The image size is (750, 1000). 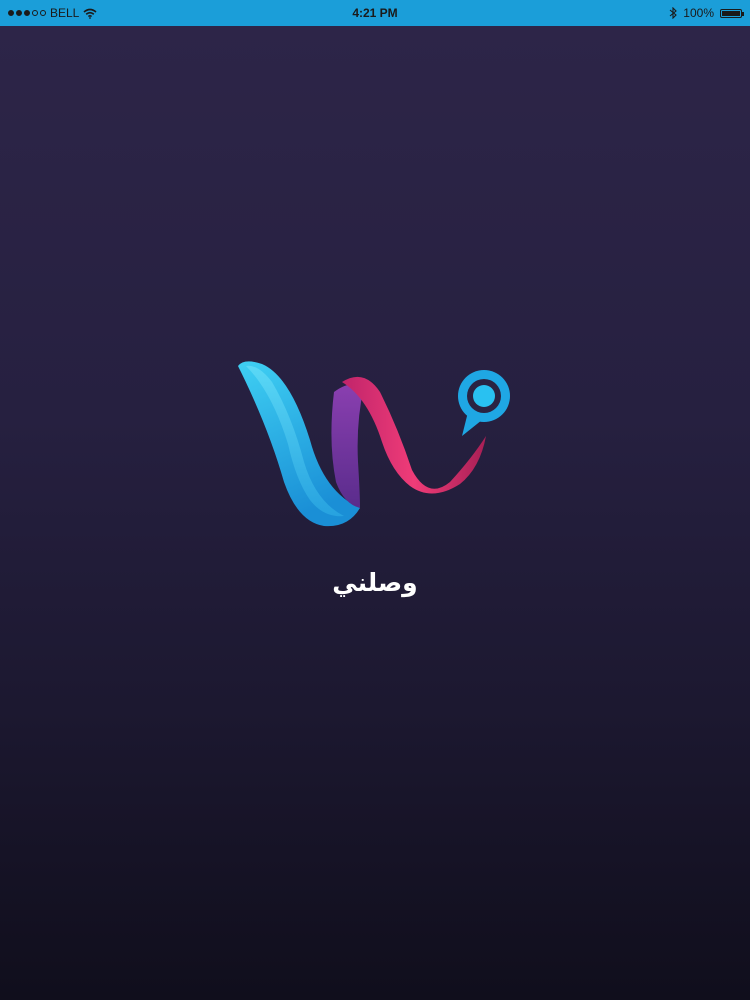 I want to click on status-bar: BELL 4:21 PM 100%, so click(x=375, y=13).